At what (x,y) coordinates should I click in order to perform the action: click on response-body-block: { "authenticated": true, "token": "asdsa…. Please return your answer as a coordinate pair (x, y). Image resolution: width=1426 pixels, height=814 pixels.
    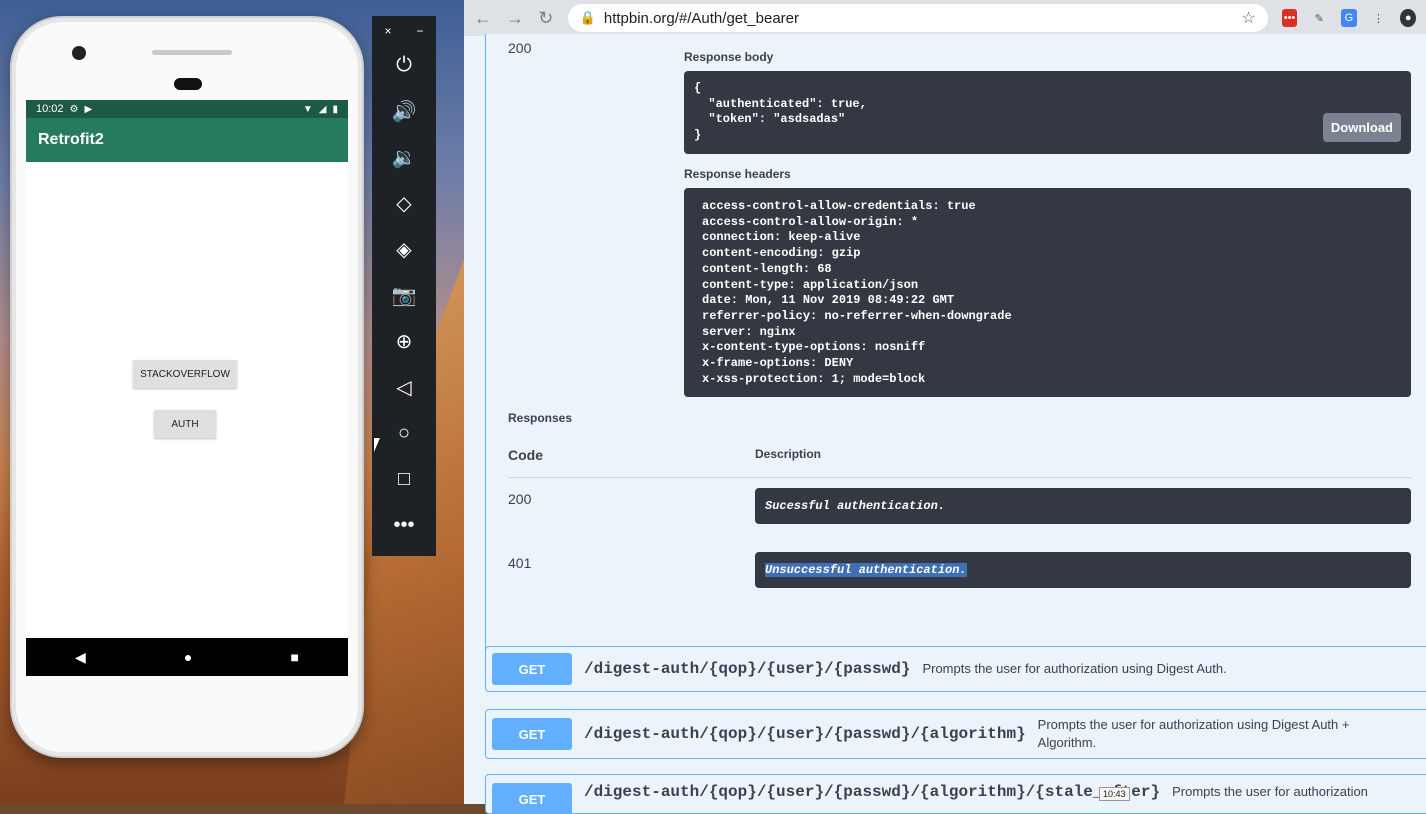
    Looking at the image, I should click on (1047, 112).